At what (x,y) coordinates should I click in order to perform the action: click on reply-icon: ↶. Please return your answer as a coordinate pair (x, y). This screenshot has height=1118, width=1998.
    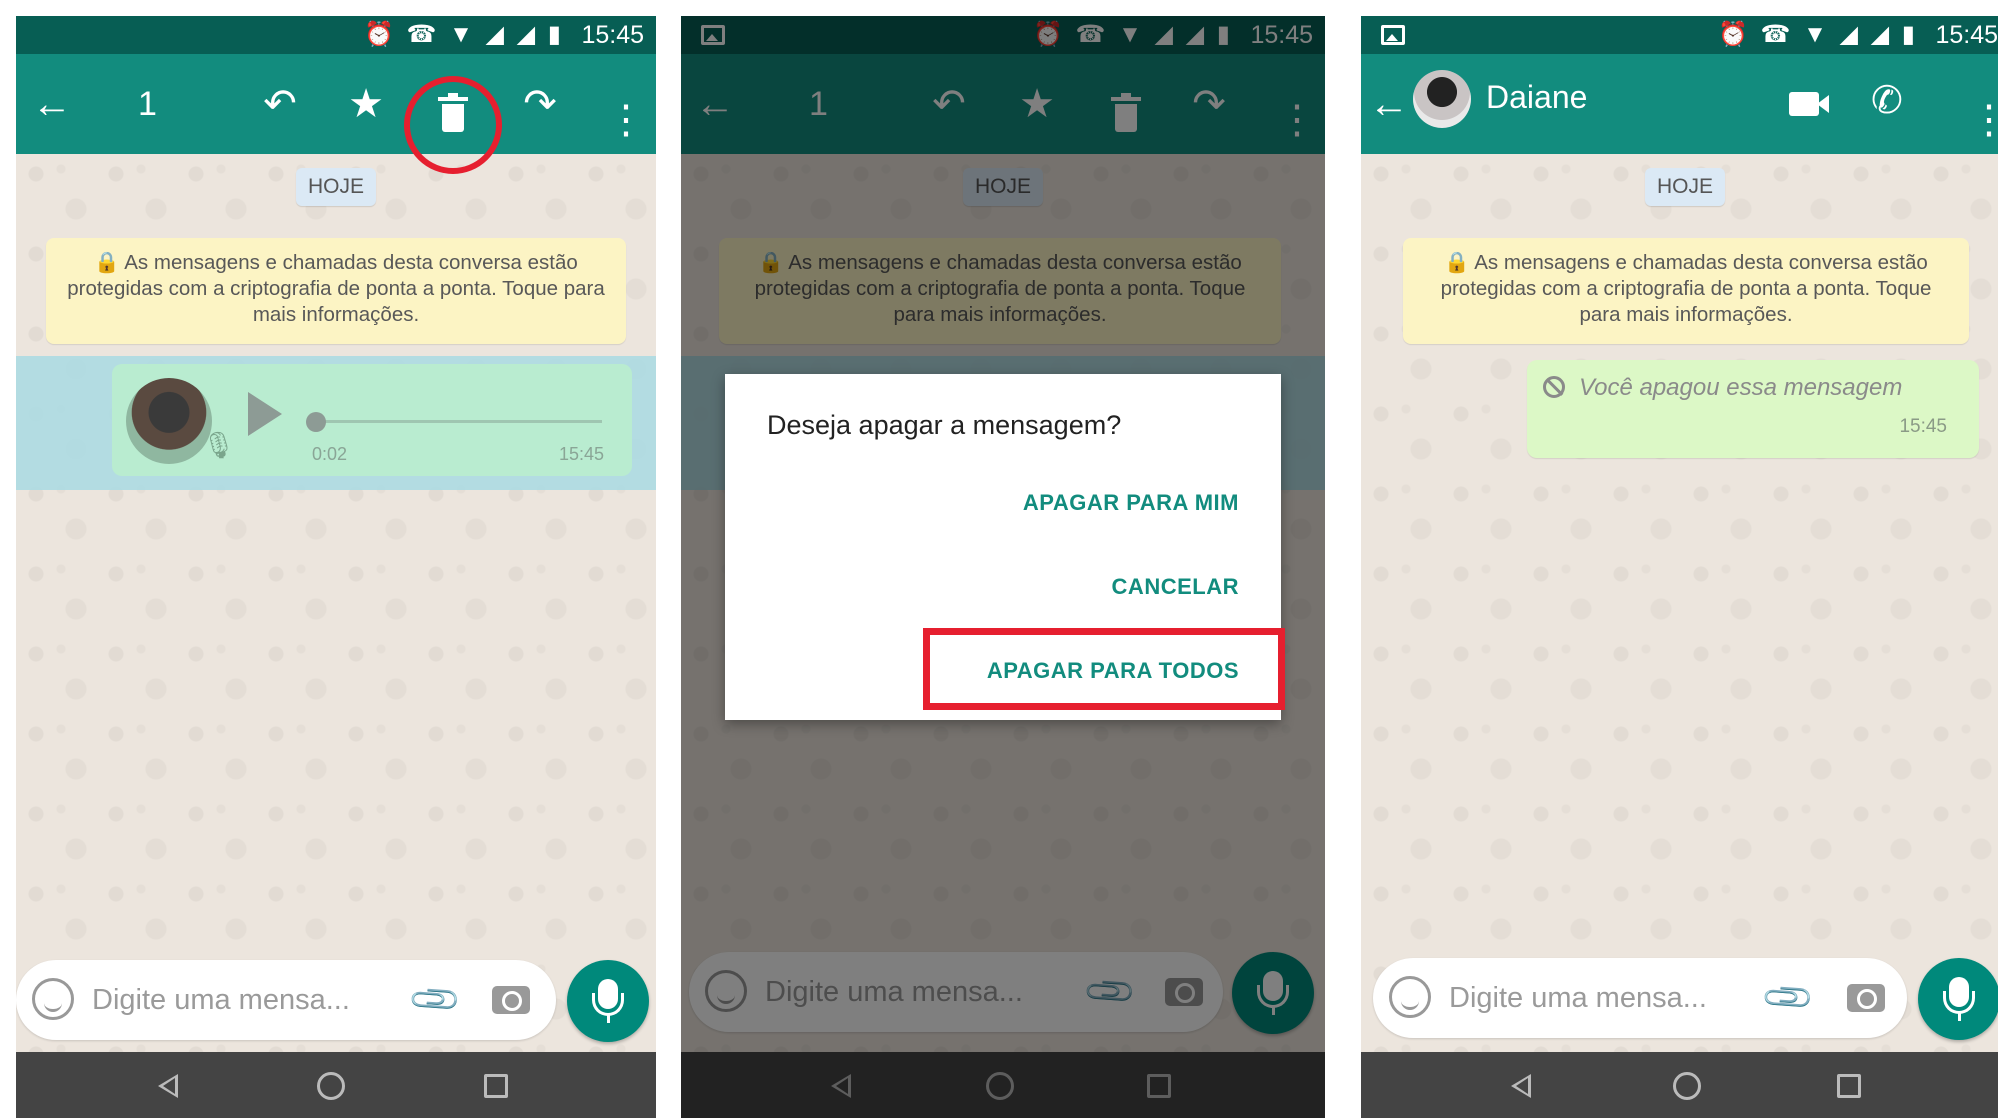
    Looking at the image, I should click on (280, 104).